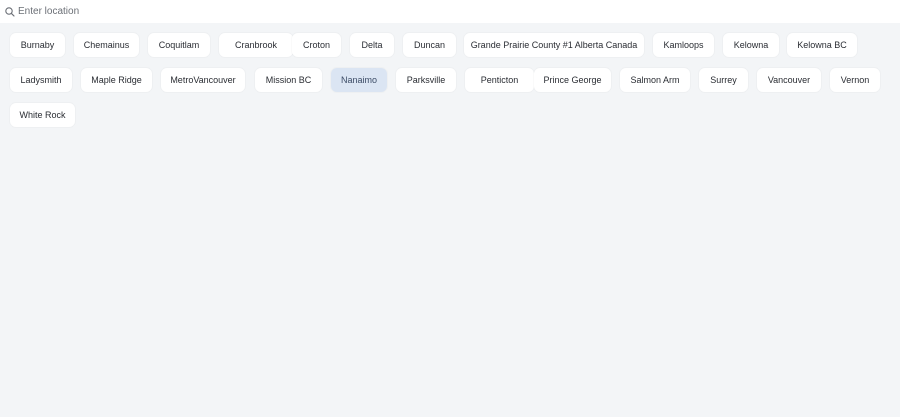 This screenshot has width=900, height=417. Describe the element at coordinates (288, 80) in the screenshot. I see `location-chip-mission-bc: Mission BC` at that location.